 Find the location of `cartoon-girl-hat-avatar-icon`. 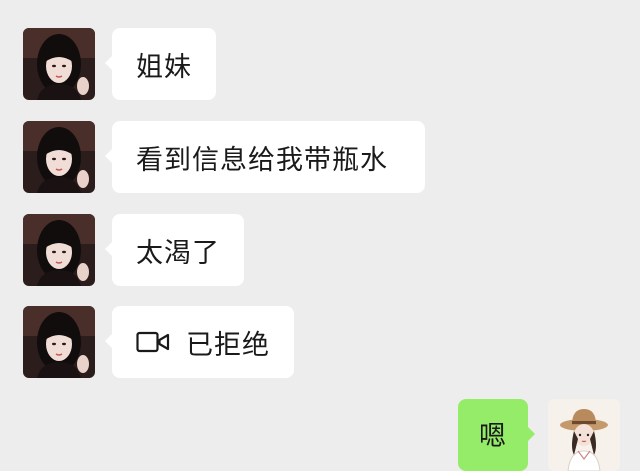

cartoon-girl-hat-avatar-icon is located at coordinates (584, 435).